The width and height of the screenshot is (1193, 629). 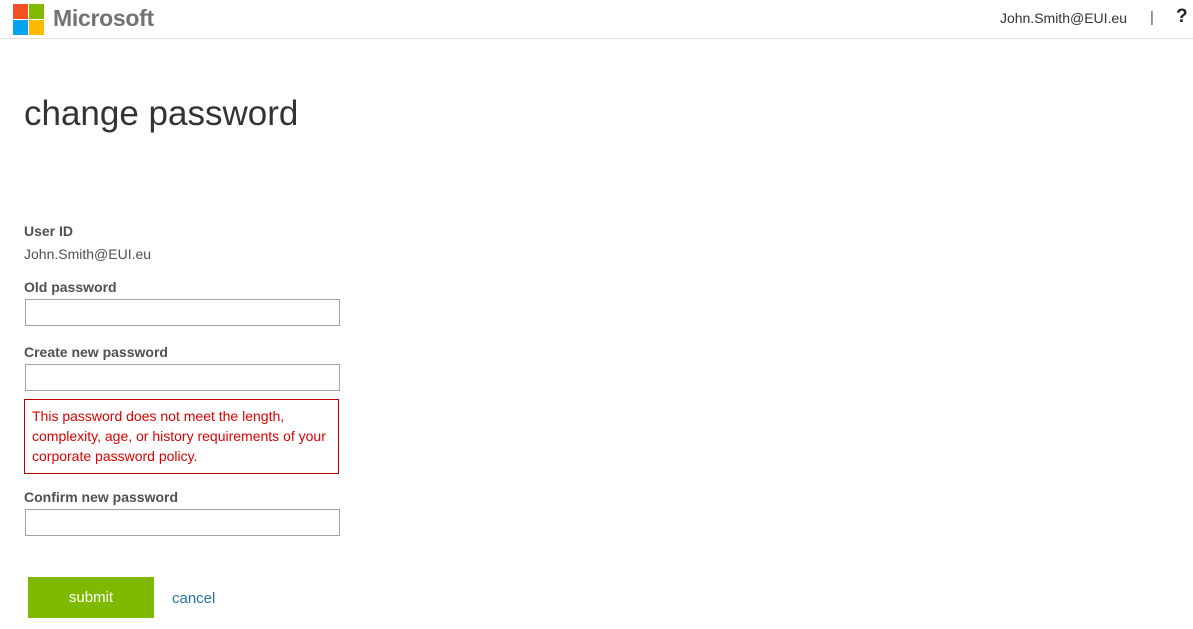 What do you see at coordinates (182, 312) in the screenshot?
I see `old-password-field` at bounding box center [182, 312].